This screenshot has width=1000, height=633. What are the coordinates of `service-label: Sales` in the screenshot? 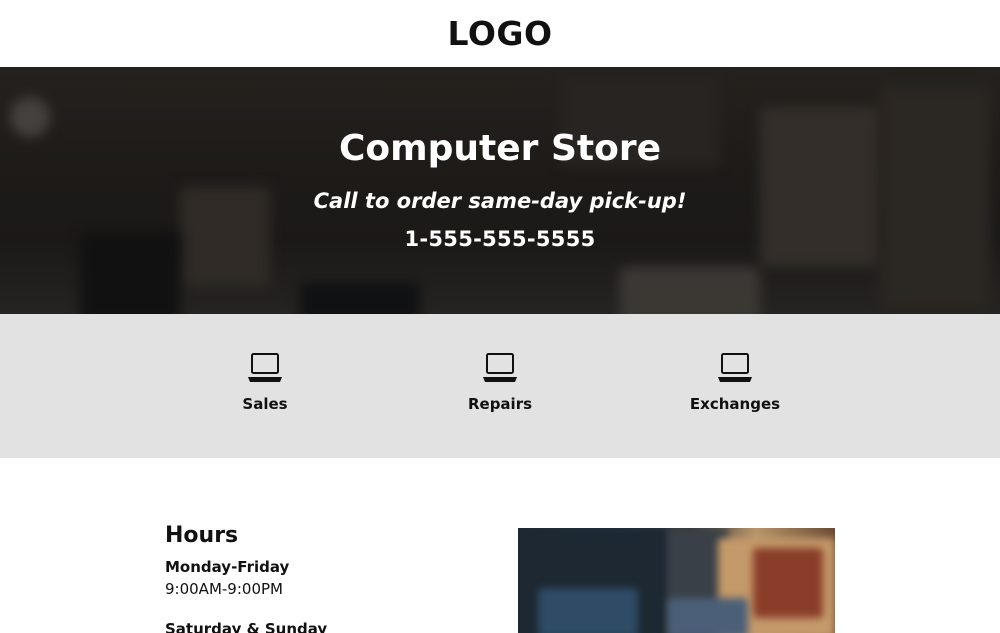 It's located at (265, 404).